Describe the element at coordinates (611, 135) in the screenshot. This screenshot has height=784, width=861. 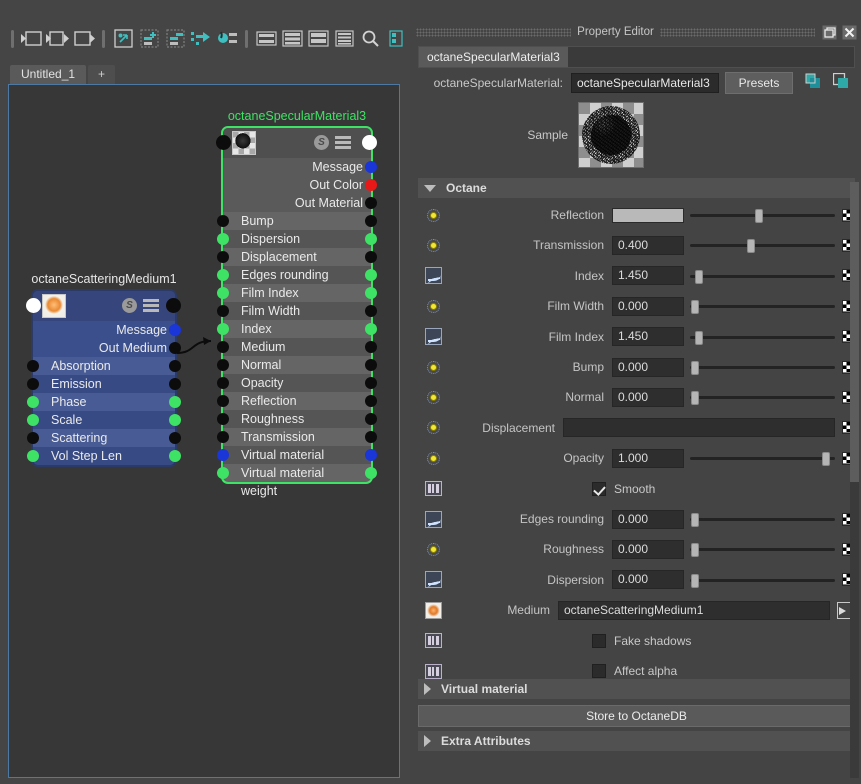
I see `material-preview-swatch` at that location.